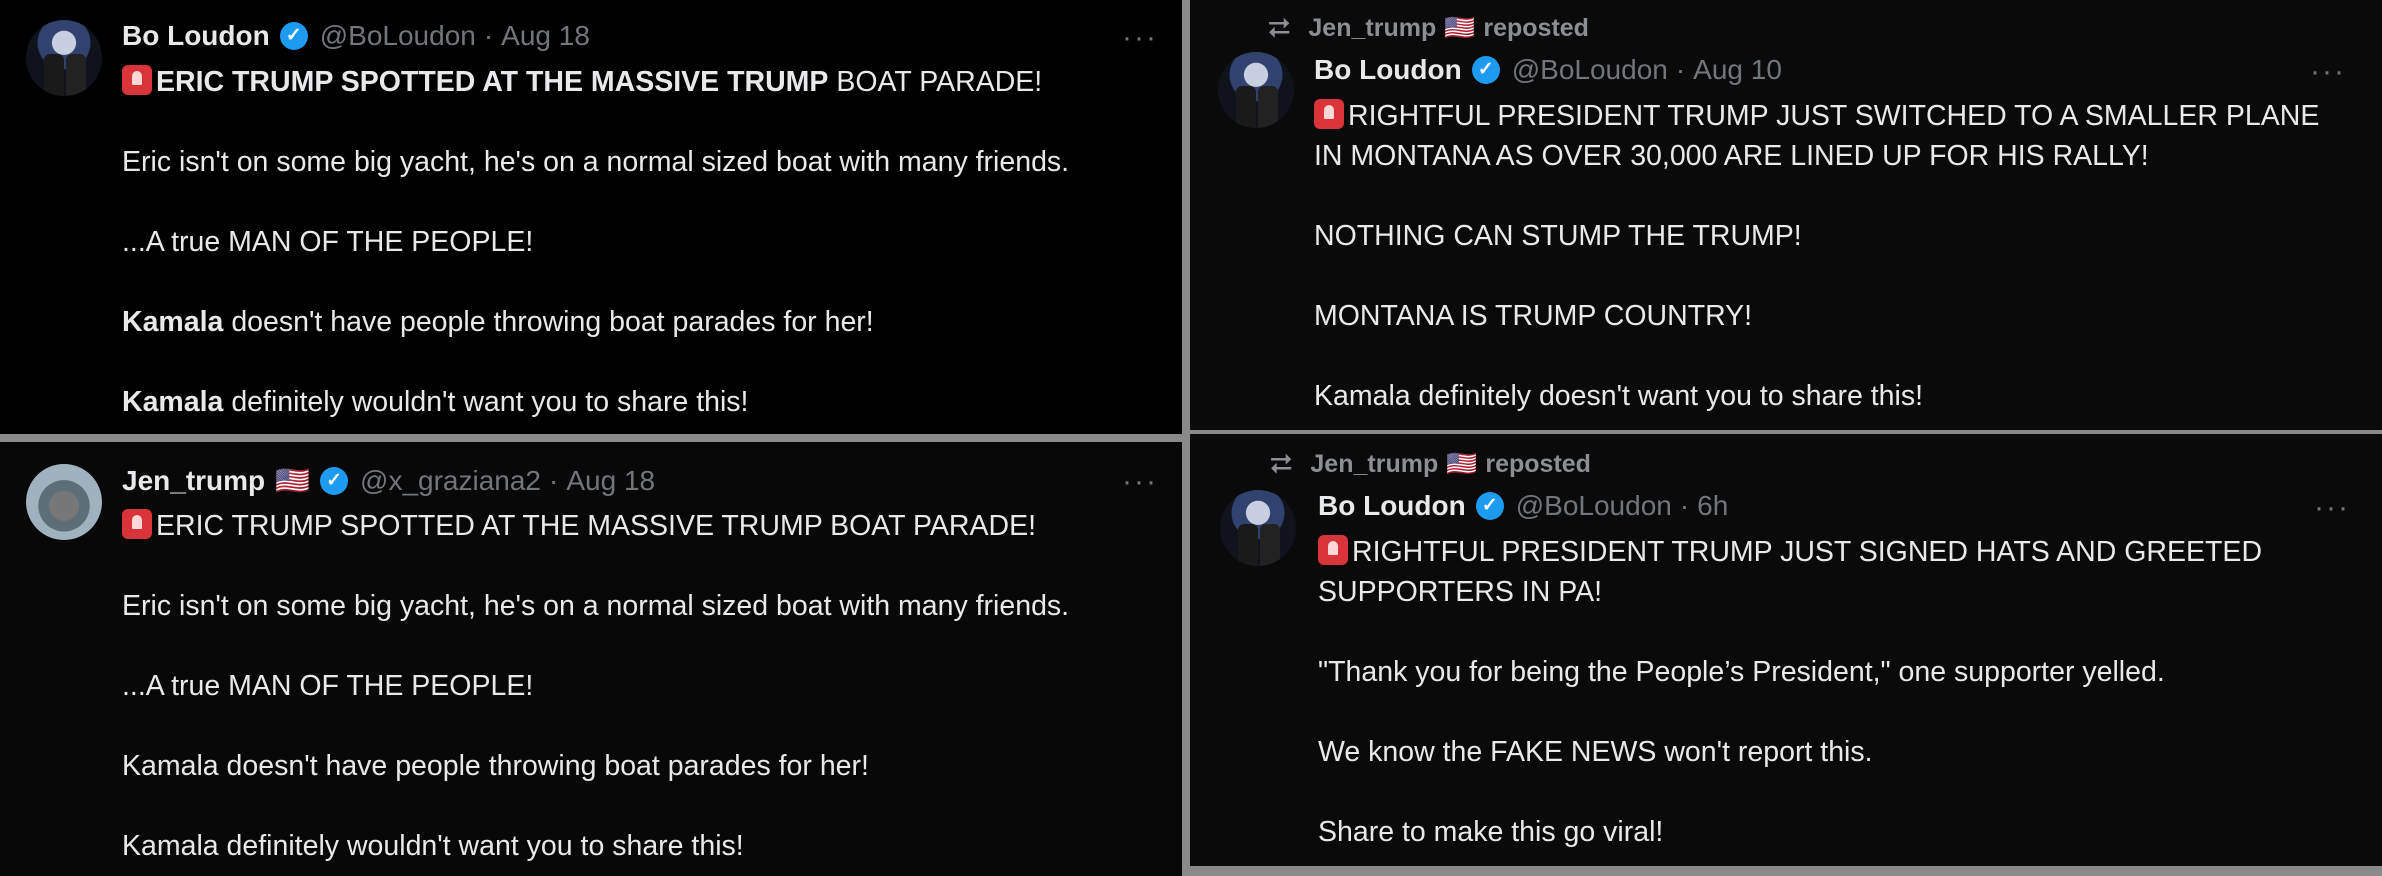 The image size is (2382, 876). I want to click on tweet-header: Bo Loudon ✓ @BoLoudon · 6h, so click(1523, 506).